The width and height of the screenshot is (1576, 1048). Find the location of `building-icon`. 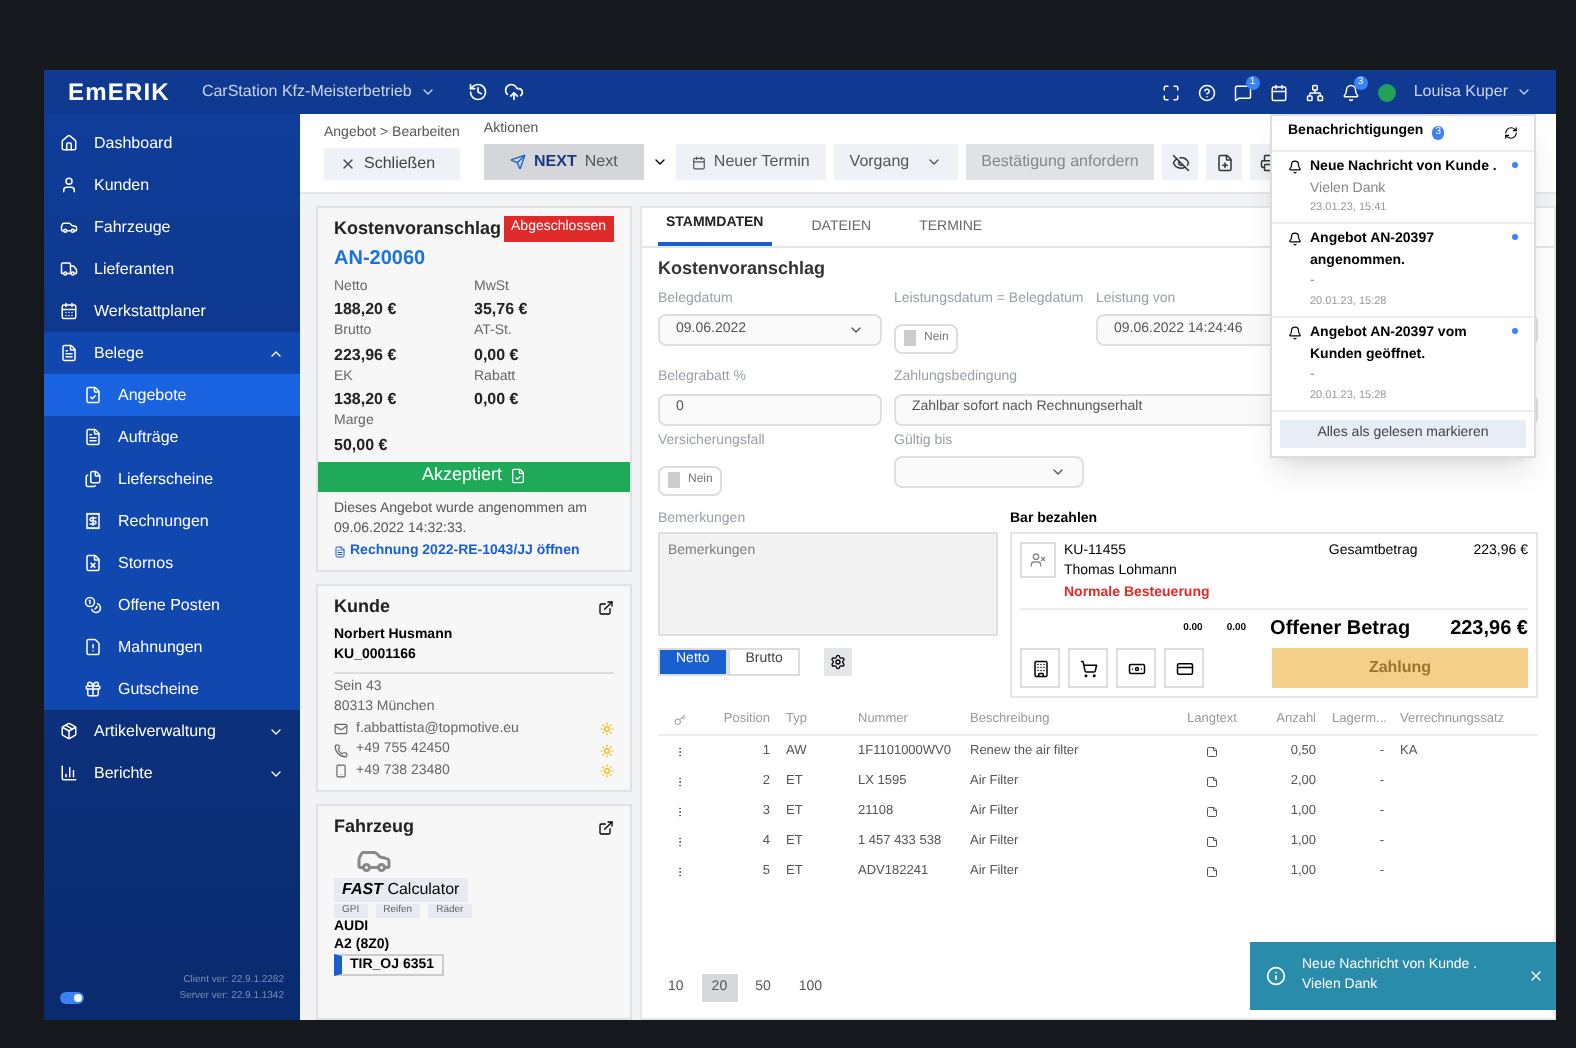

building-icon is located at coordinates (1040, 668).